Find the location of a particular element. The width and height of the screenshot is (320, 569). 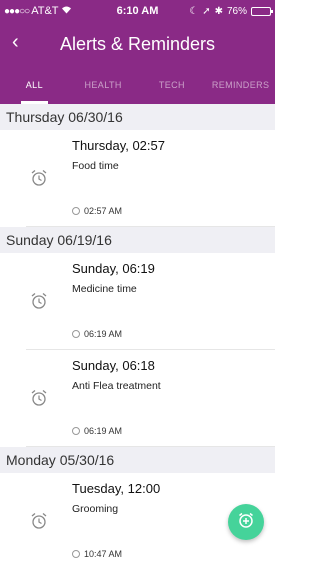

section-header: Sunday 06/19/16 is located at coordinates (137, 240).